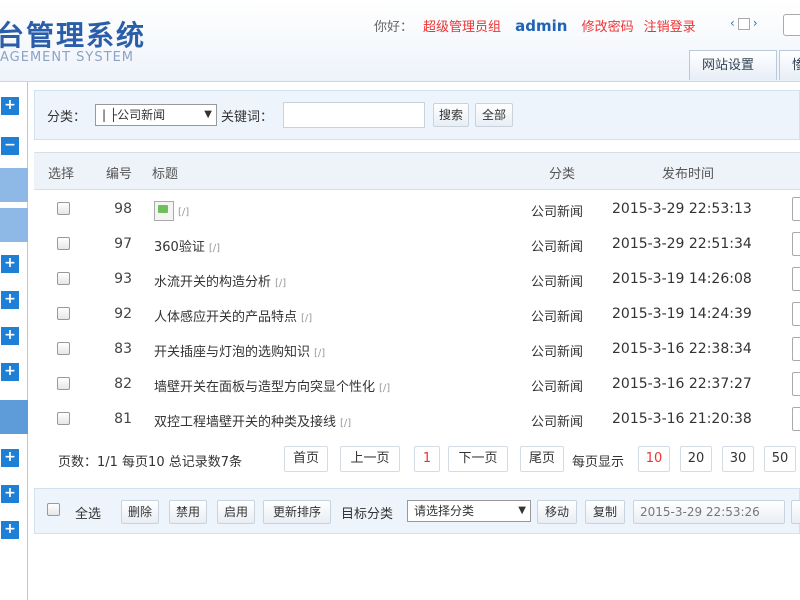 Image resolution: width=800 pixels, height=600 pixels. What do you see at coordinates (226, 317) in the screenshot?
I see `row-title-text: 人体感应开关的产品特点` at bounding box center [226, 317].